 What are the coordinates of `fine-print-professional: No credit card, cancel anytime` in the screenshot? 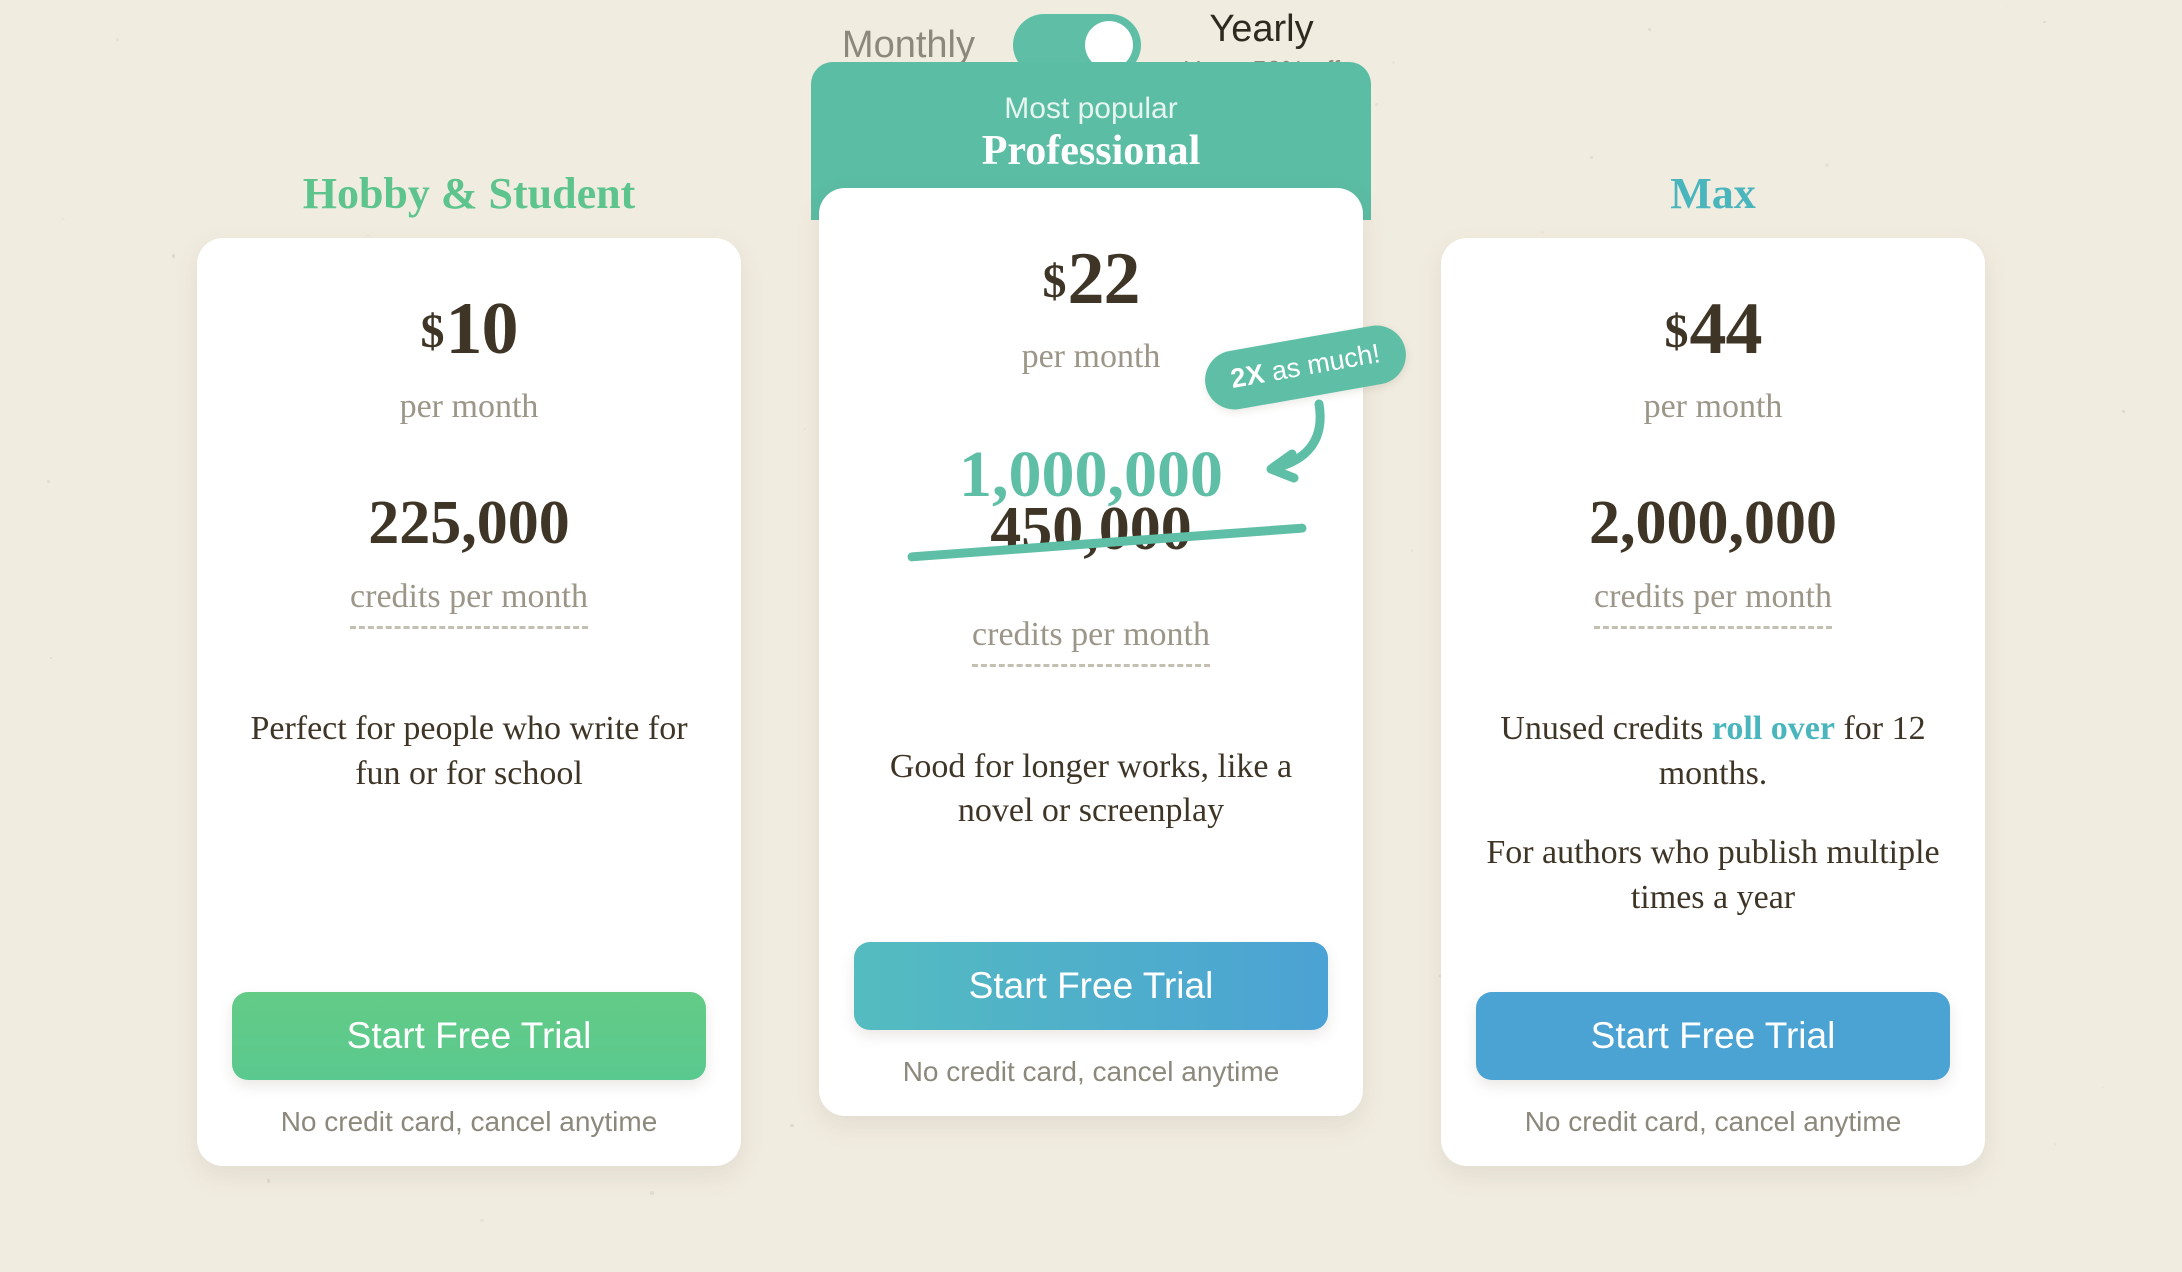 It's located at (1091, 1071).